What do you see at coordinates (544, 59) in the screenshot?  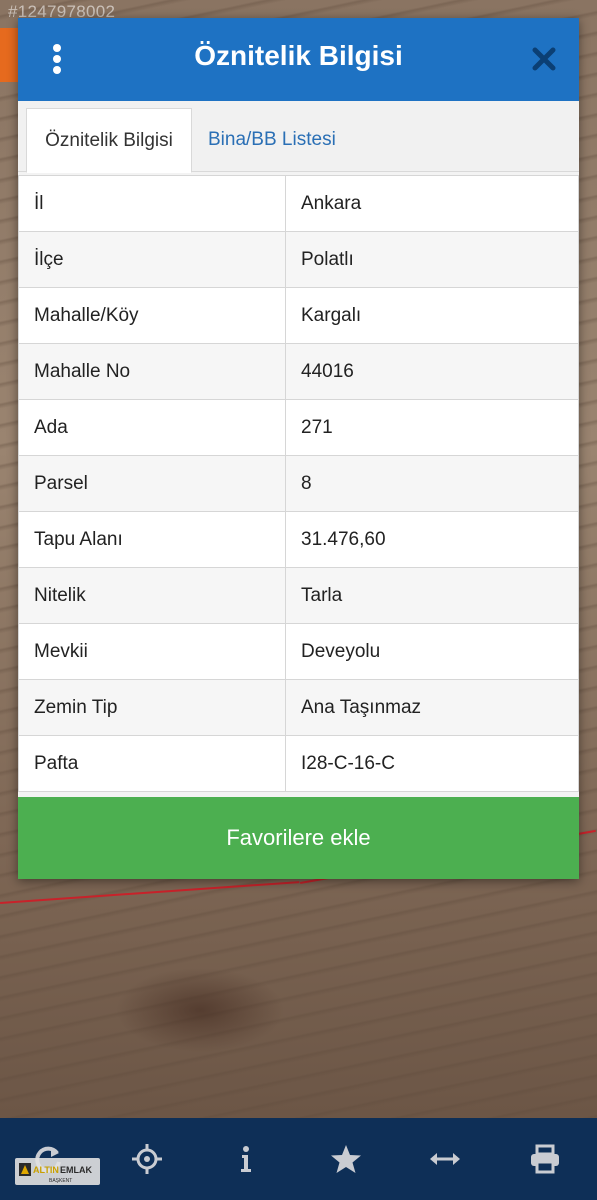 I see `close-icon` at bounding box center [544, 59].